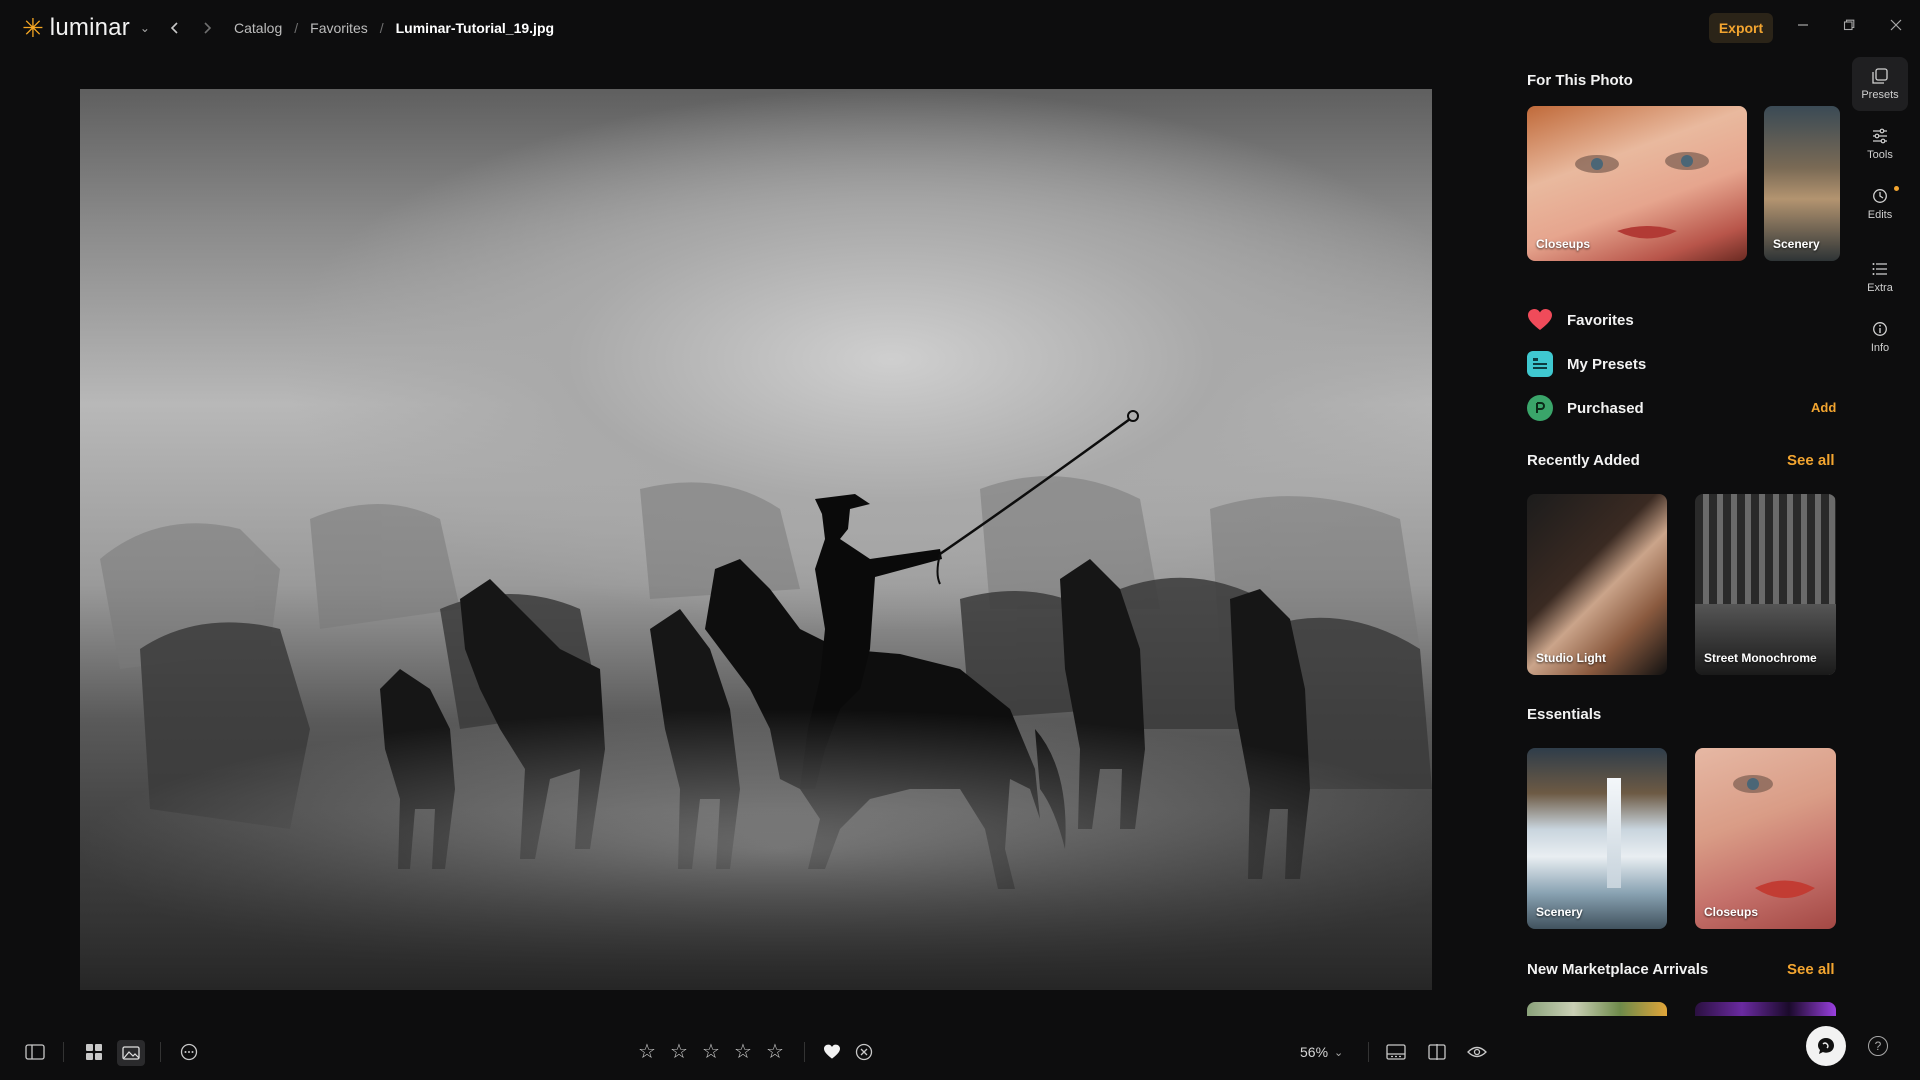 Image resolution: width=1920 pixels, height=1080 pixels. Describe the element at coordinates (1823, 407) in the screenshot. I see `add-purchased-link: Add` at that location.